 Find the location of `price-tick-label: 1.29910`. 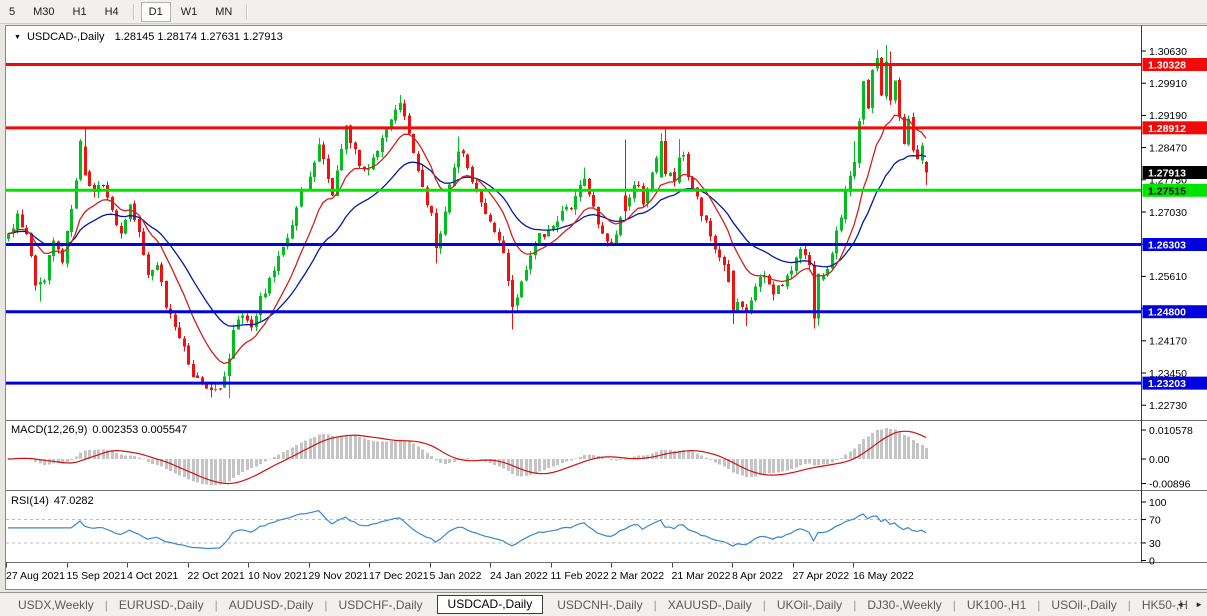

price-tick-label: 1.29910 is located at coordinates (1168, 84).